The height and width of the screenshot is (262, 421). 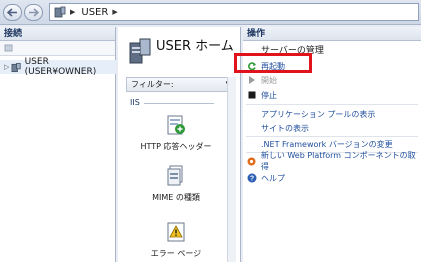 I want to click on feature-group-label: IIS, so click(x=135, y=102).